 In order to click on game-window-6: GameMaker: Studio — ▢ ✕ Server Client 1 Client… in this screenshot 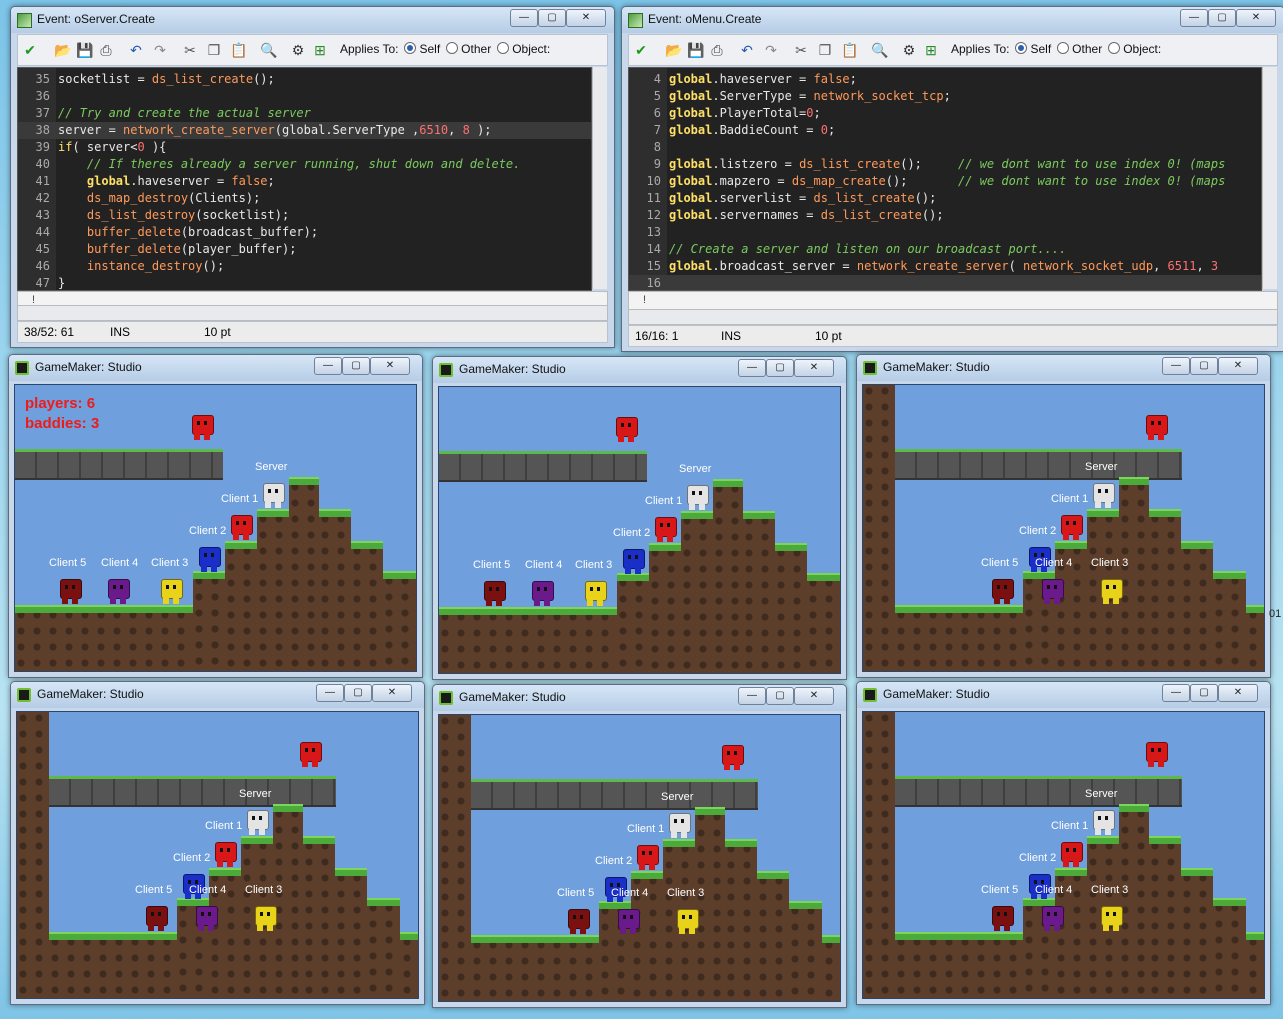, I will do `click(1063, 843)`.